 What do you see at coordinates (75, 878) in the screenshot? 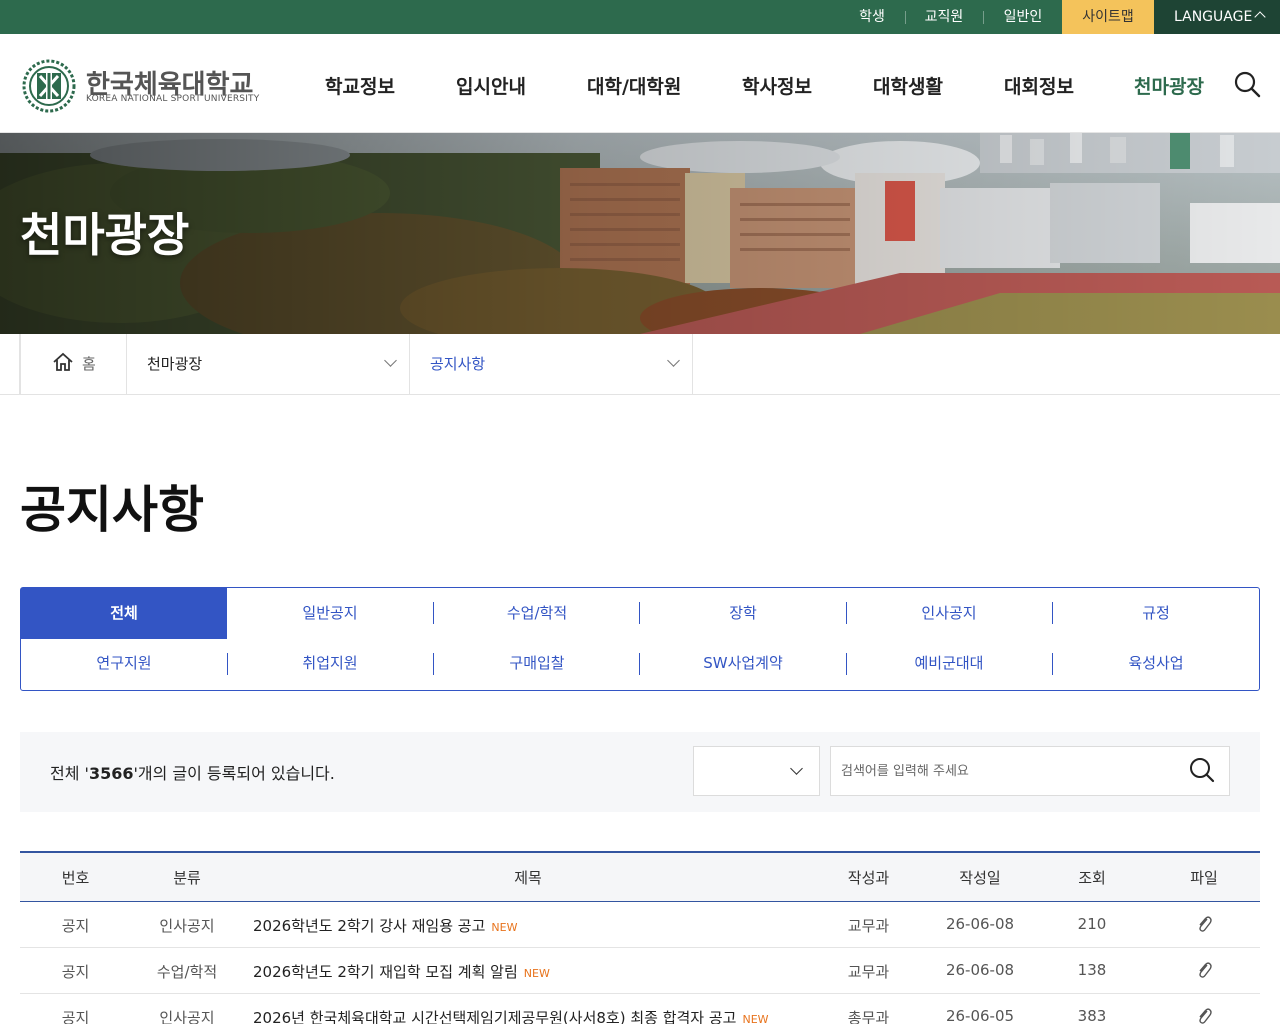
I see `column-header-number: 번호` at bounding box center [75, 878].